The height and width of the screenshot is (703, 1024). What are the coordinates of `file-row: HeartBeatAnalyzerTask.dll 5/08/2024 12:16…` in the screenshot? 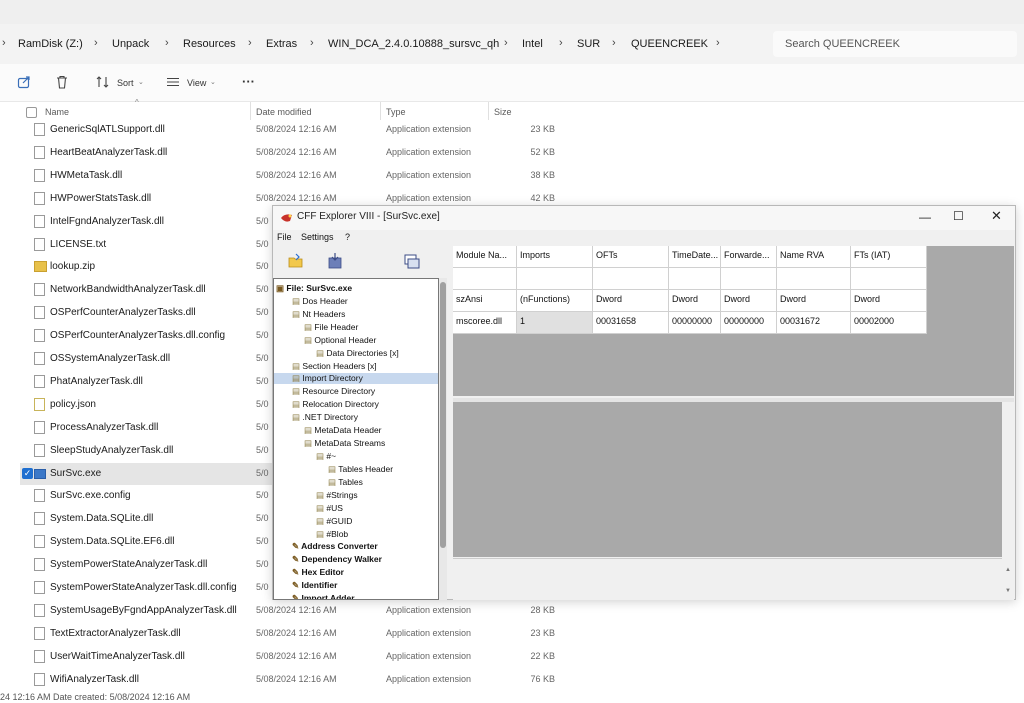 It's located at (290, 153).